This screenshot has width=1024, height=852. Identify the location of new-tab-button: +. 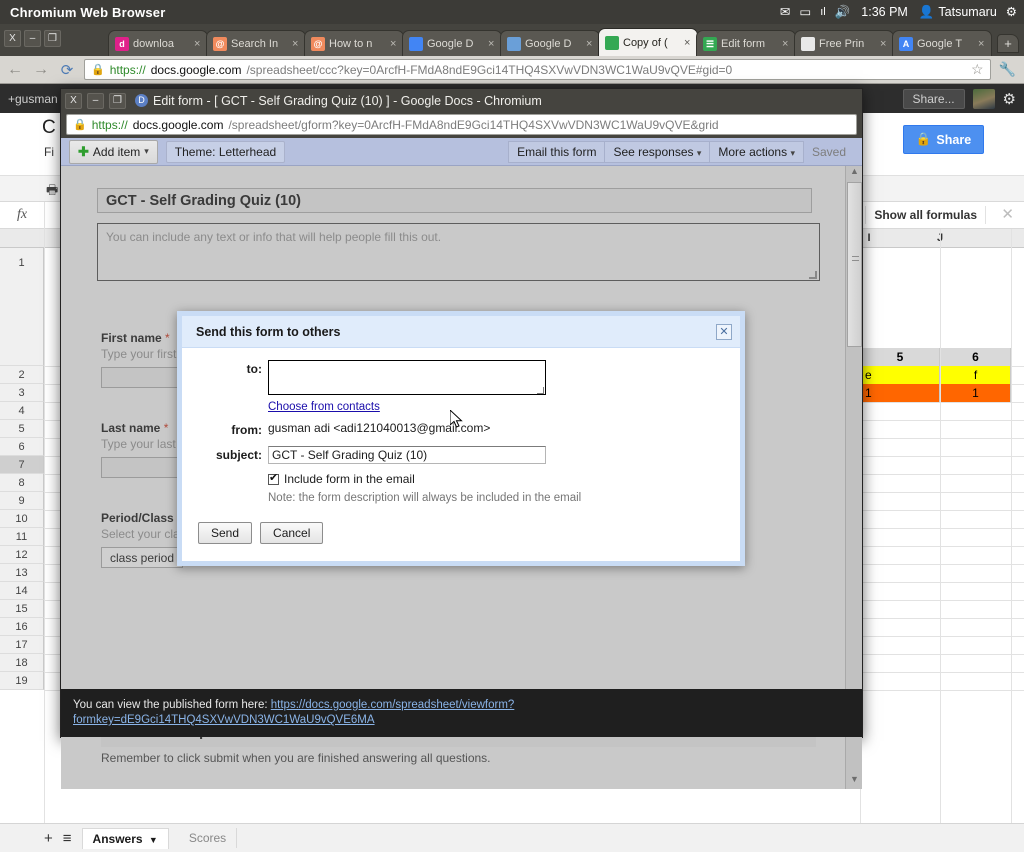
(1008, 43).